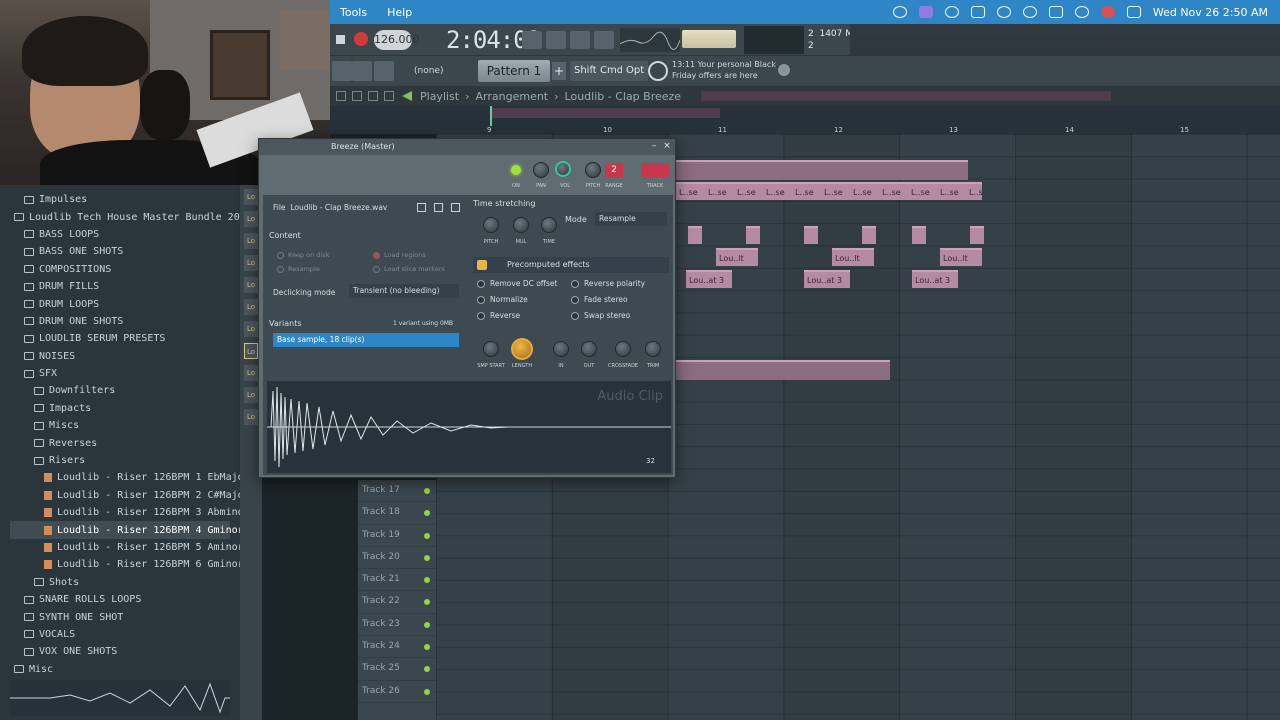 Image resolution: width=1280 pixels, height=720 pixels. Describe the element at coordinates (120, 321) in the screenshot. I see `browser-folder-item: DRUM ONE SHOTS` at that location.